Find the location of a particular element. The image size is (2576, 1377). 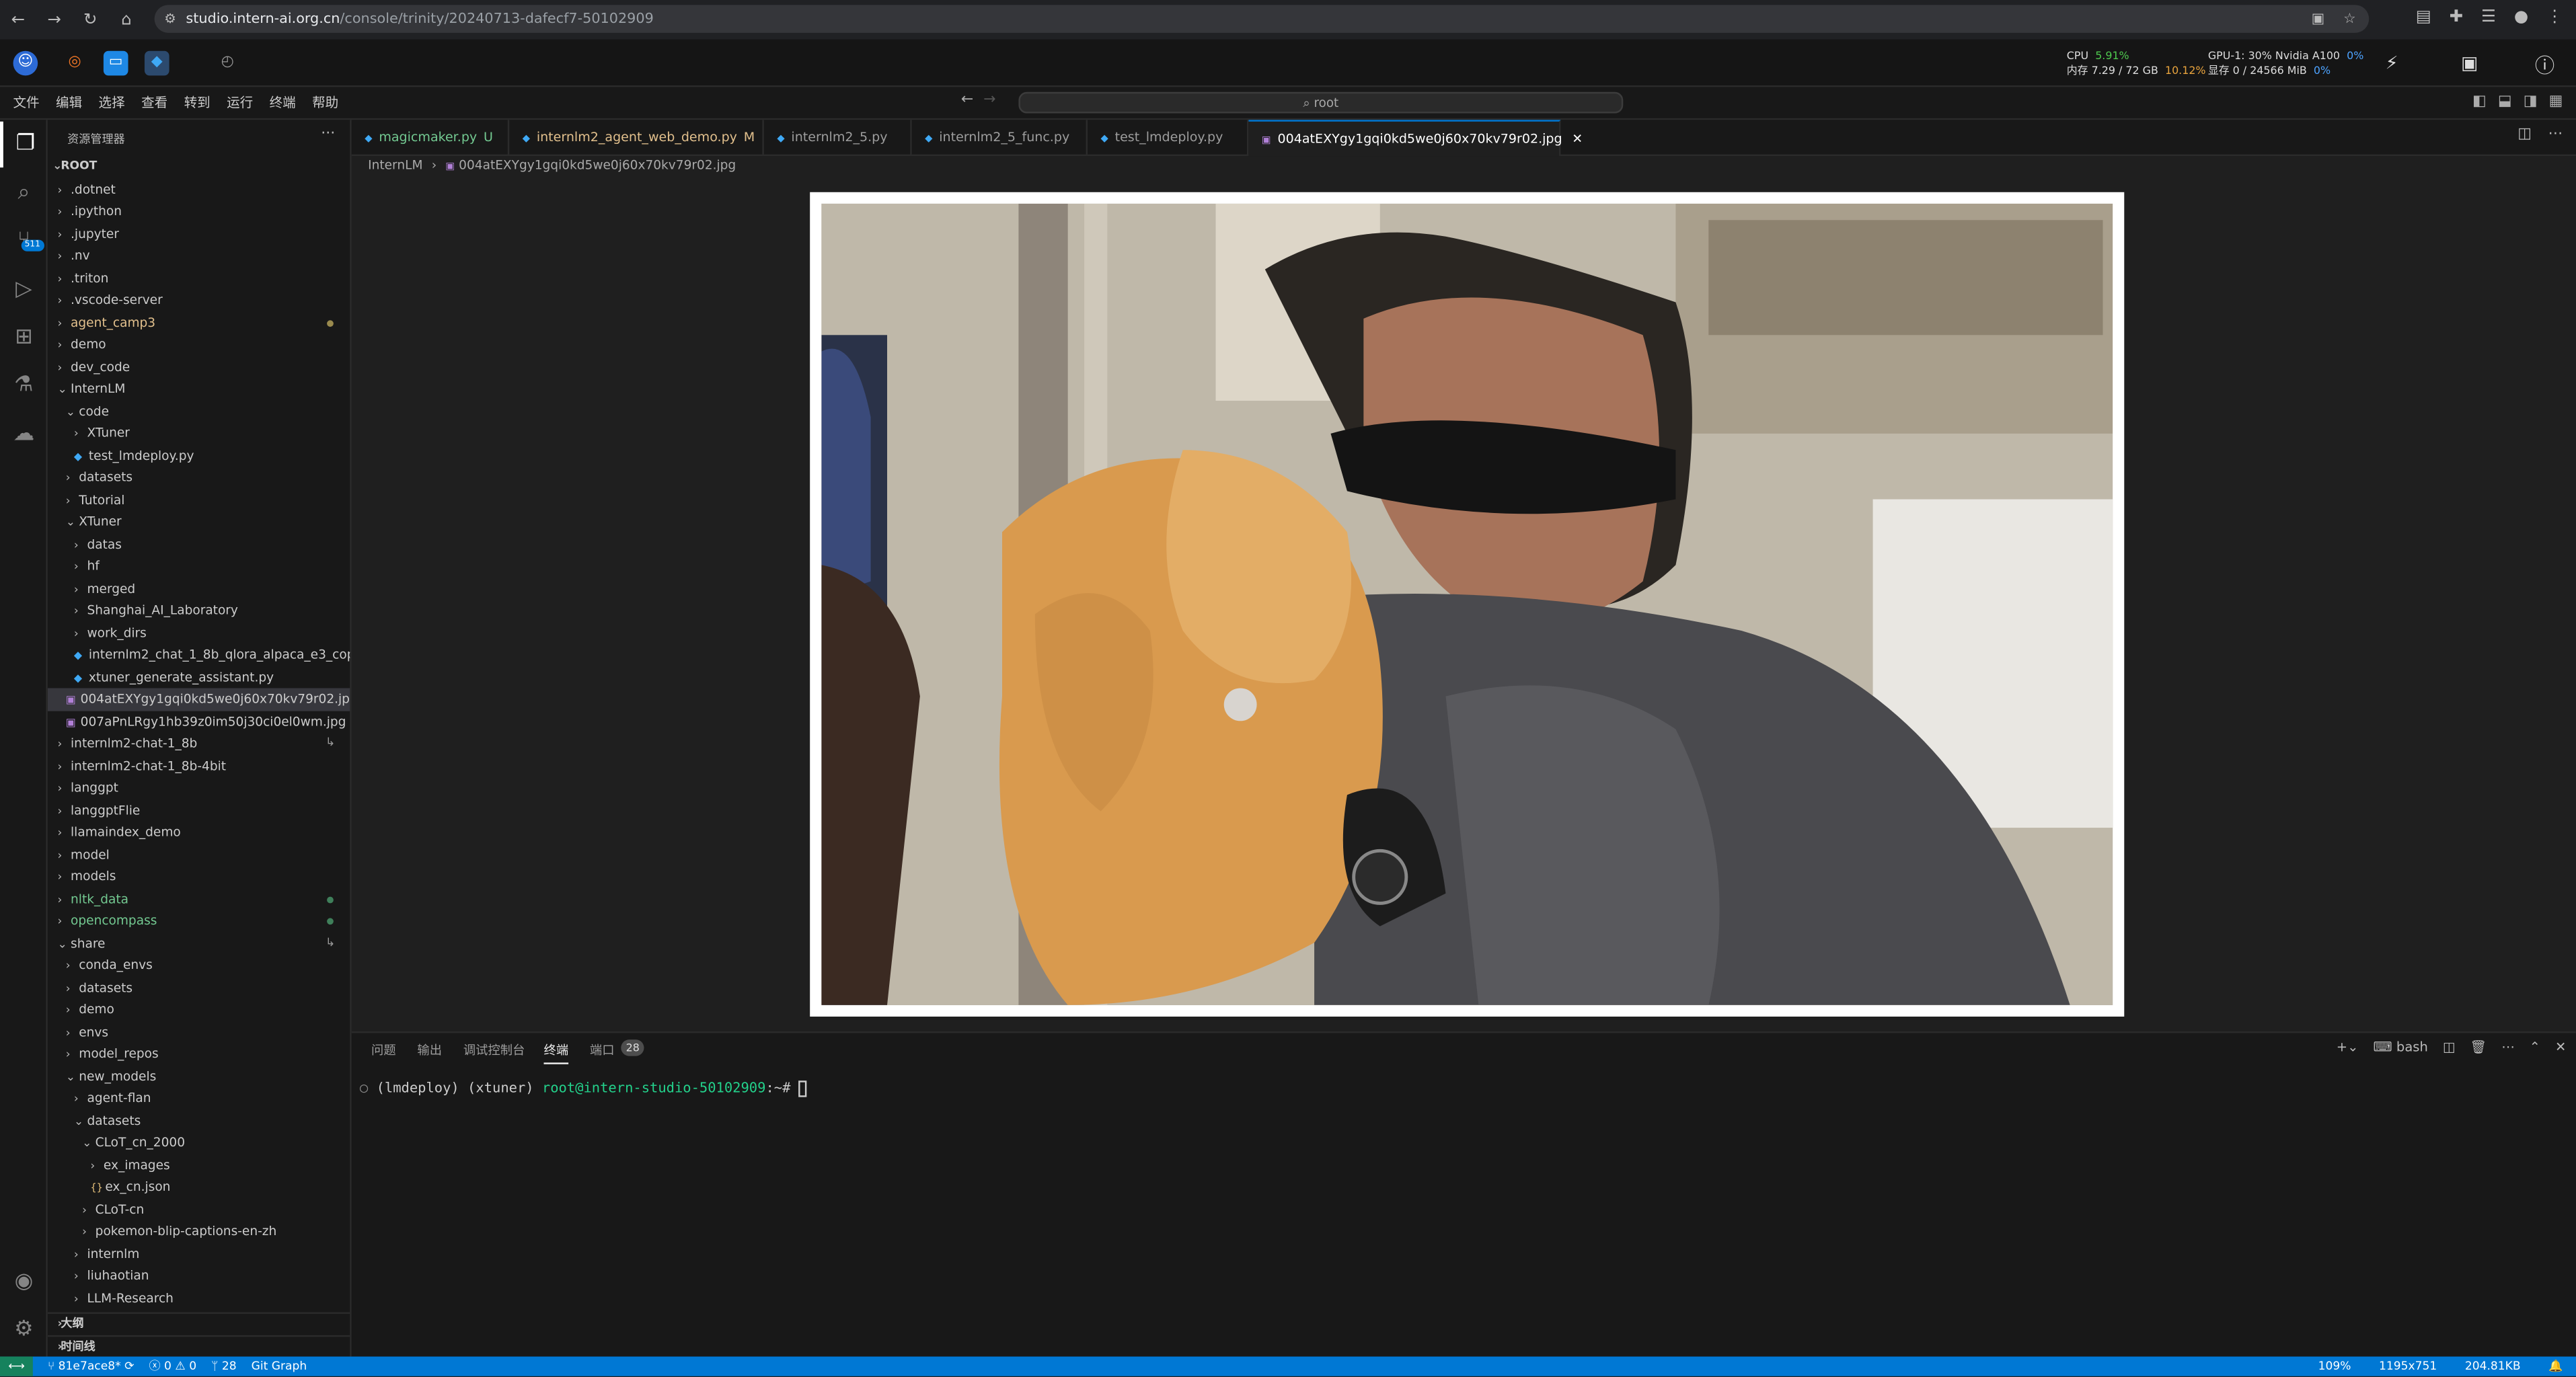

extensions-icon: ⊞ is located at coordinates (24, 338).